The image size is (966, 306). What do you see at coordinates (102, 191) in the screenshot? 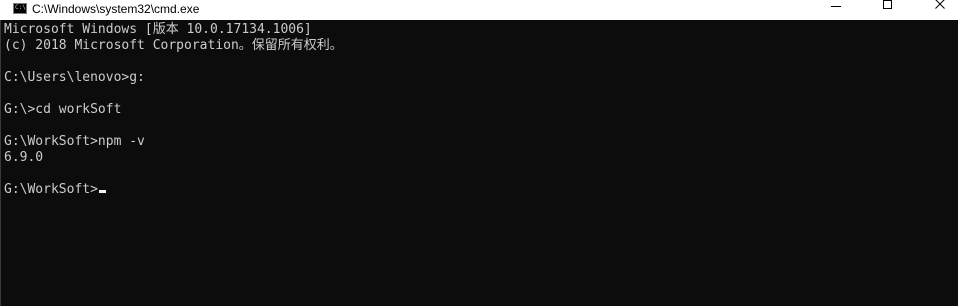
I see `text-cursor` at bounding box center [102, 191].